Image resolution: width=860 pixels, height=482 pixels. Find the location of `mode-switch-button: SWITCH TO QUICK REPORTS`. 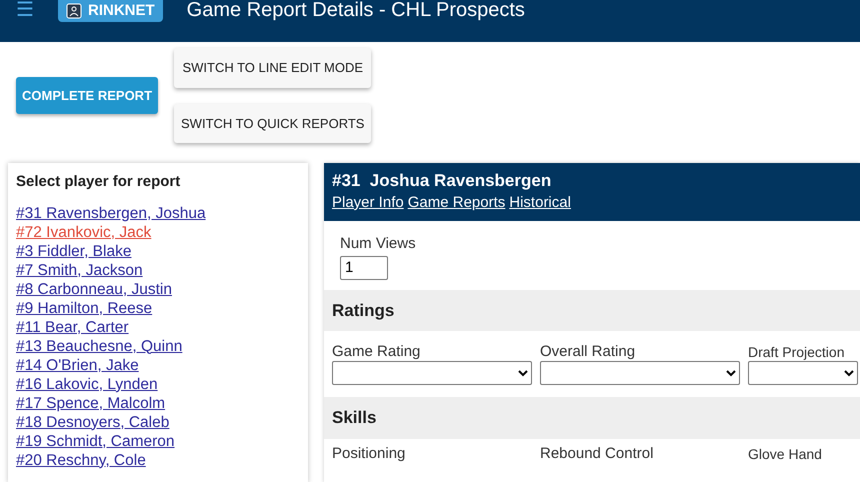

mode-switch-button: SWITCH TO QUICK REPORTS is located at coordinates (273, 123).